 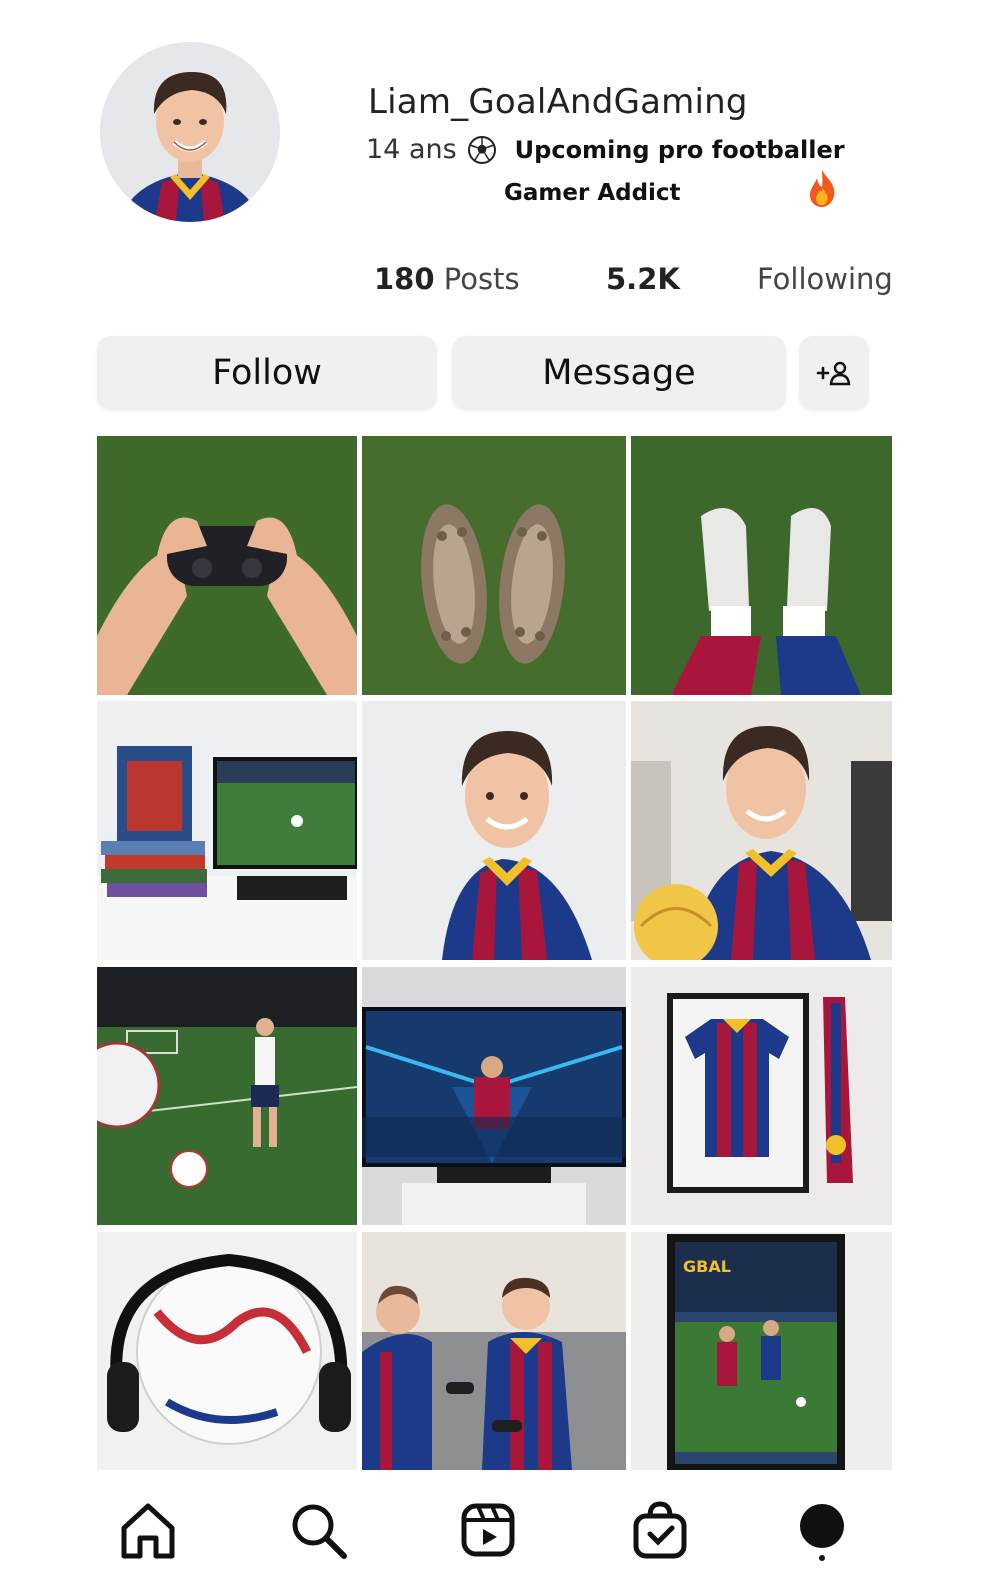 I want to click on post-selfie-jersey, so click(x=494, y=830).